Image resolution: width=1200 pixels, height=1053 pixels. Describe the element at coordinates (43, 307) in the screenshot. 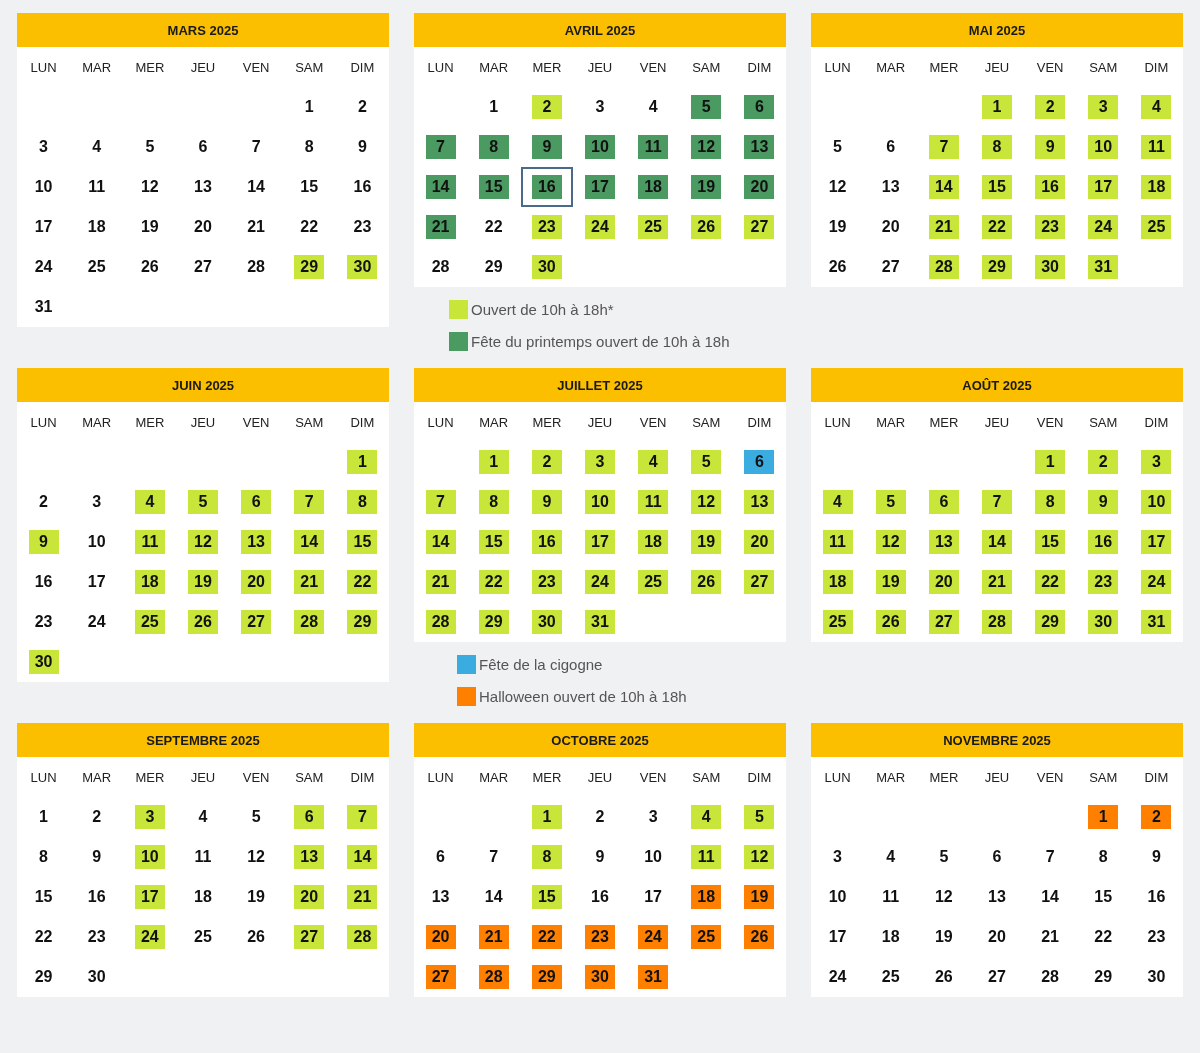

I see `day-number: 31` at that location.